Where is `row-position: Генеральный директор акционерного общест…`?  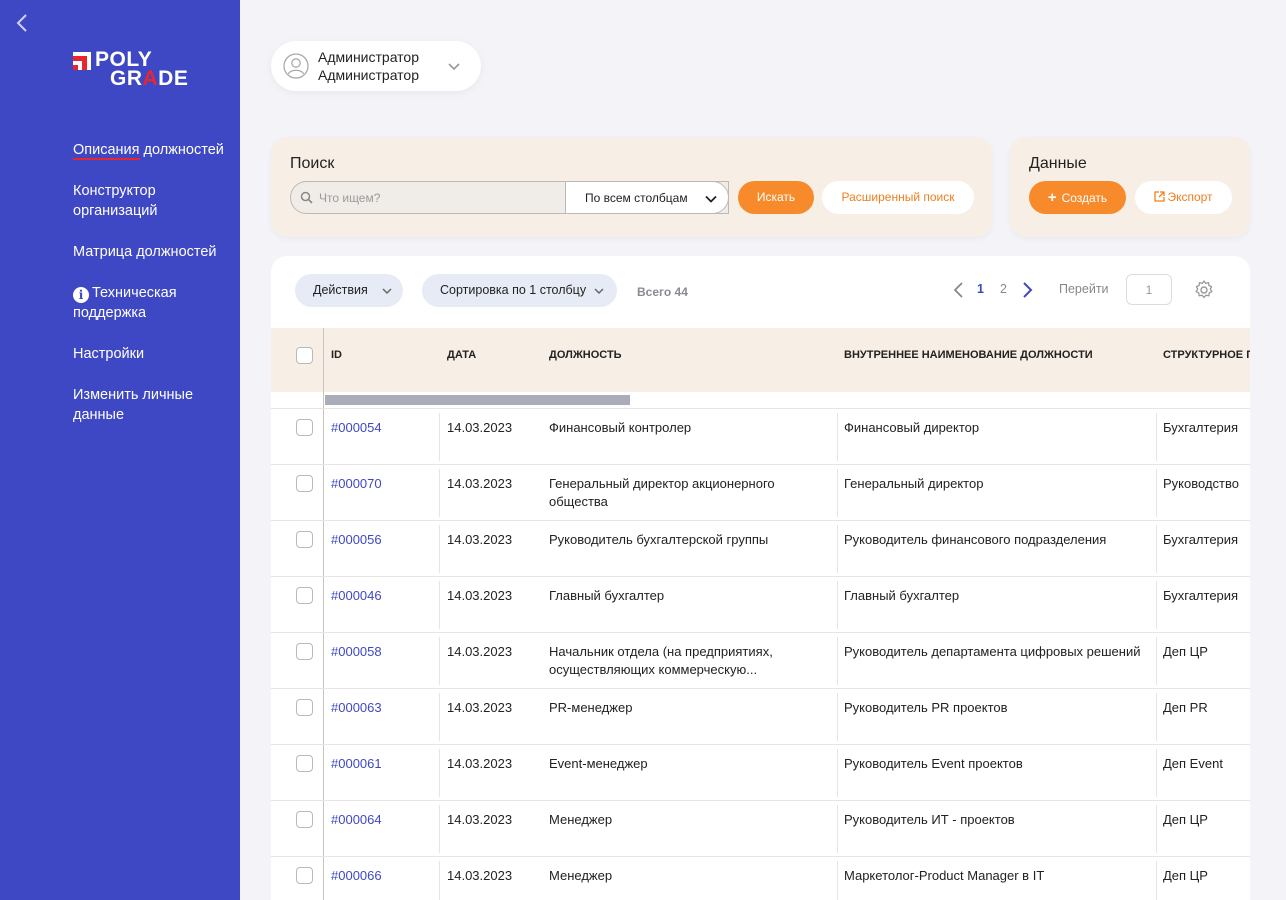
row-position: Генеральный директор акционерного общест… is located at coordinates (662, 492).